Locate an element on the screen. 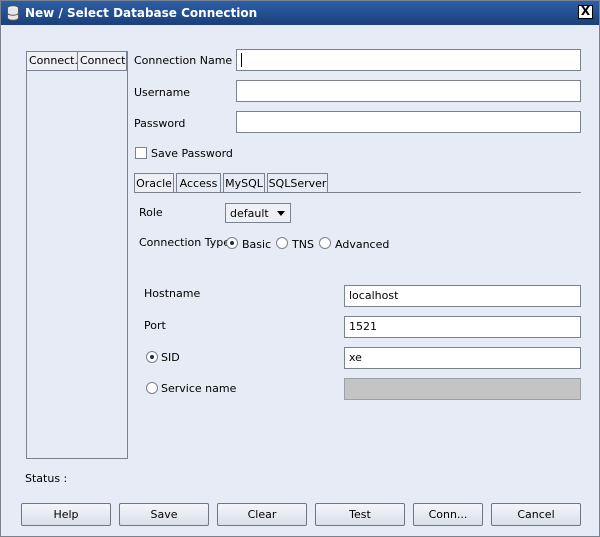  connection-name-label: Connection Name is located at coordinates (183, 60).